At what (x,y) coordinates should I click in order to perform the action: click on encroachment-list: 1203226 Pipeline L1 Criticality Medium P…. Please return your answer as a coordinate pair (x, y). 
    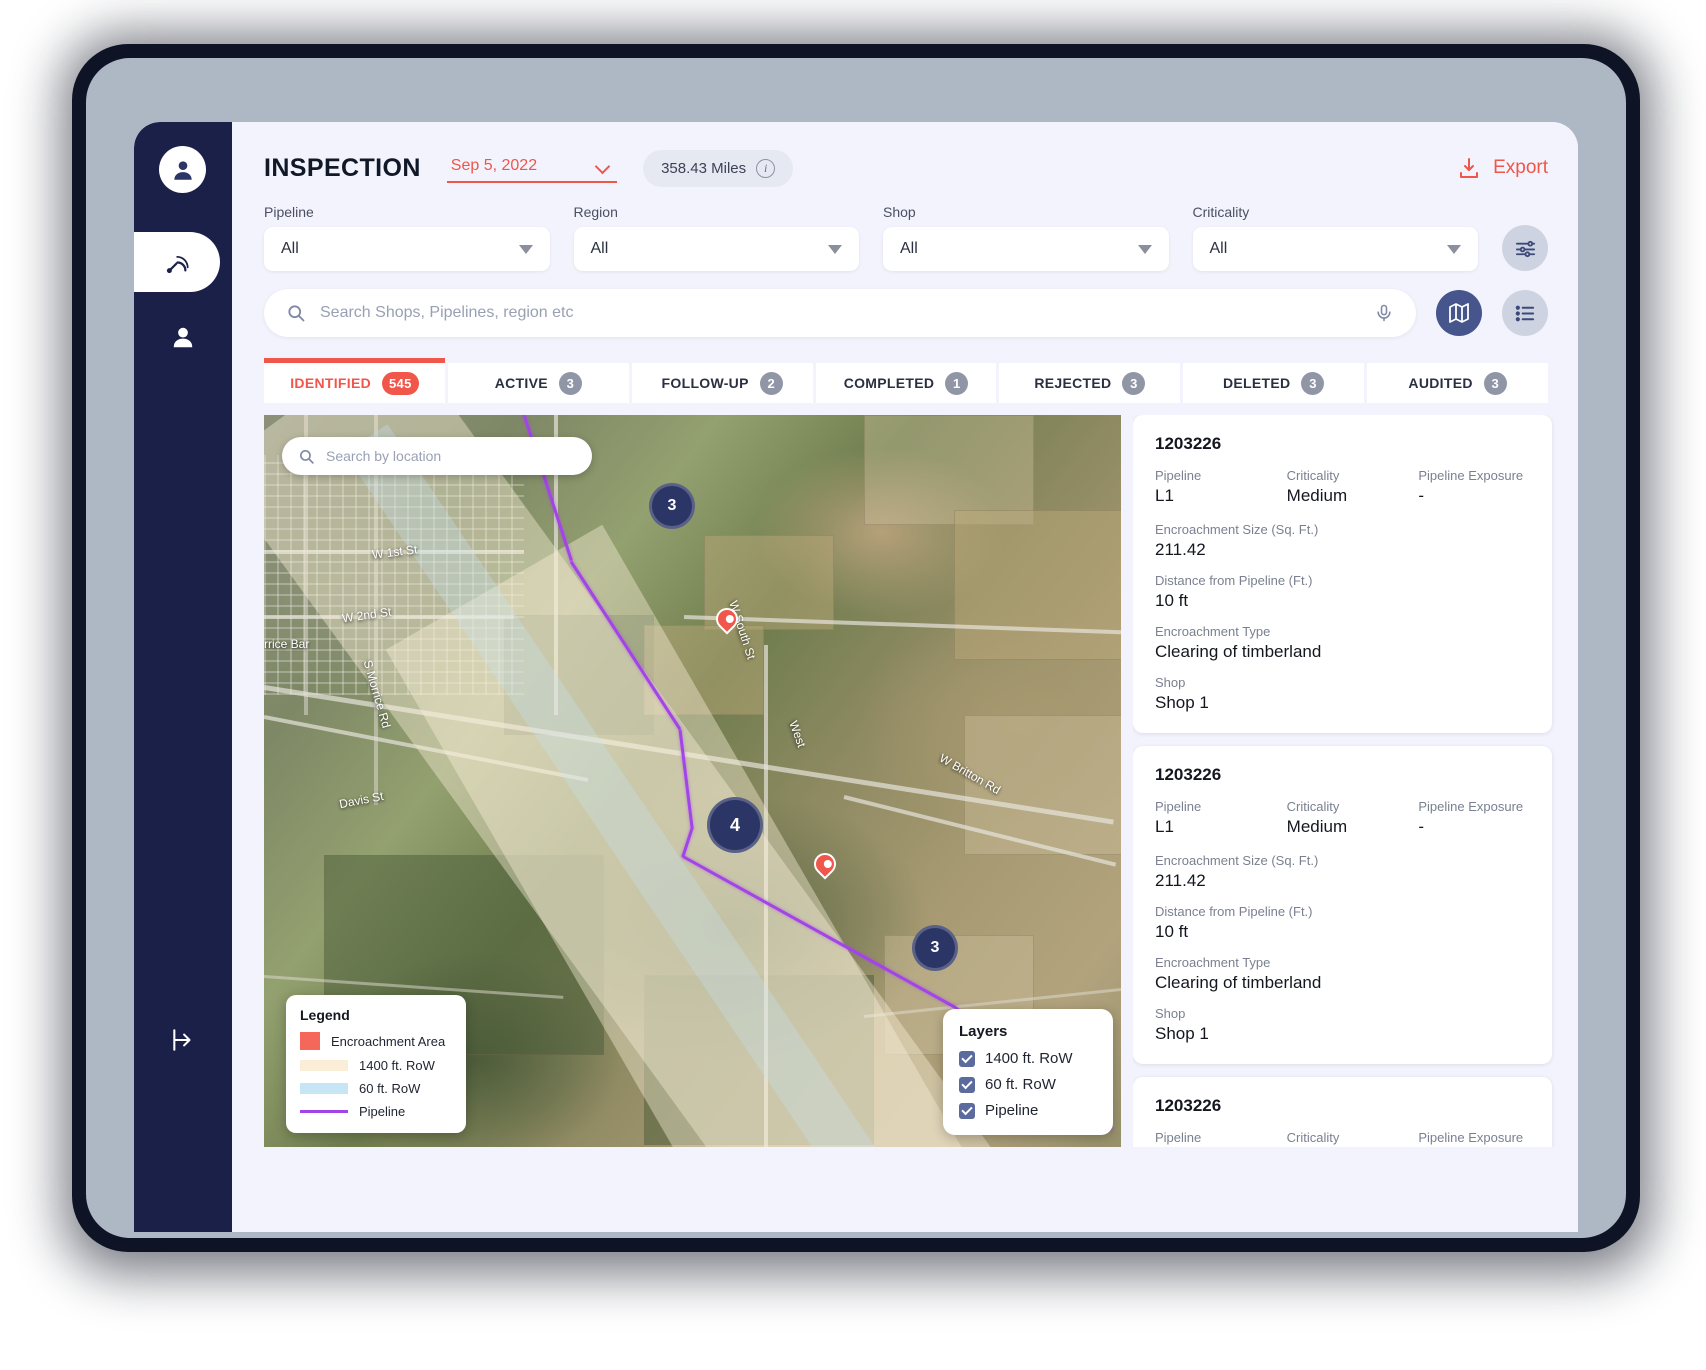
    Looking at the image, I should click on (1345, 781).